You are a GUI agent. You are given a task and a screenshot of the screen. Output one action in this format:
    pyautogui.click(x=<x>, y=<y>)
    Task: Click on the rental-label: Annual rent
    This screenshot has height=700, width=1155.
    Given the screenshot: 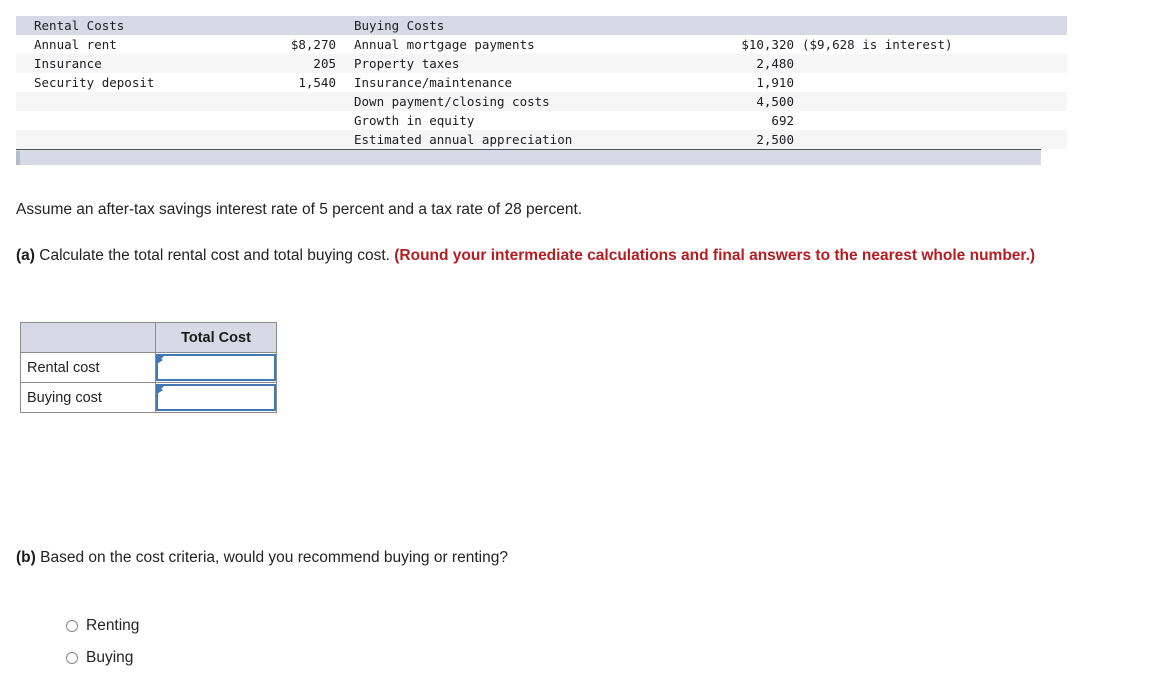 What is the action you would take?
    pyautogui.click(x=132, y=44)
    